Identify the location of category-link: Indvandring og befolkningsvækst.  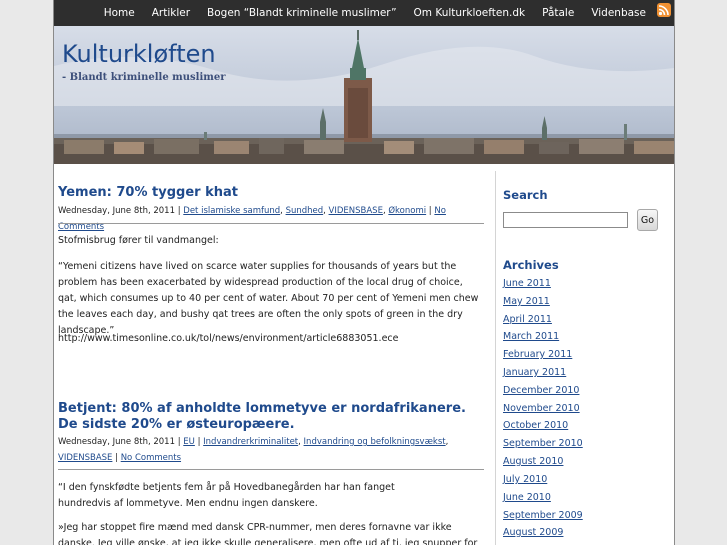
(375, 442).